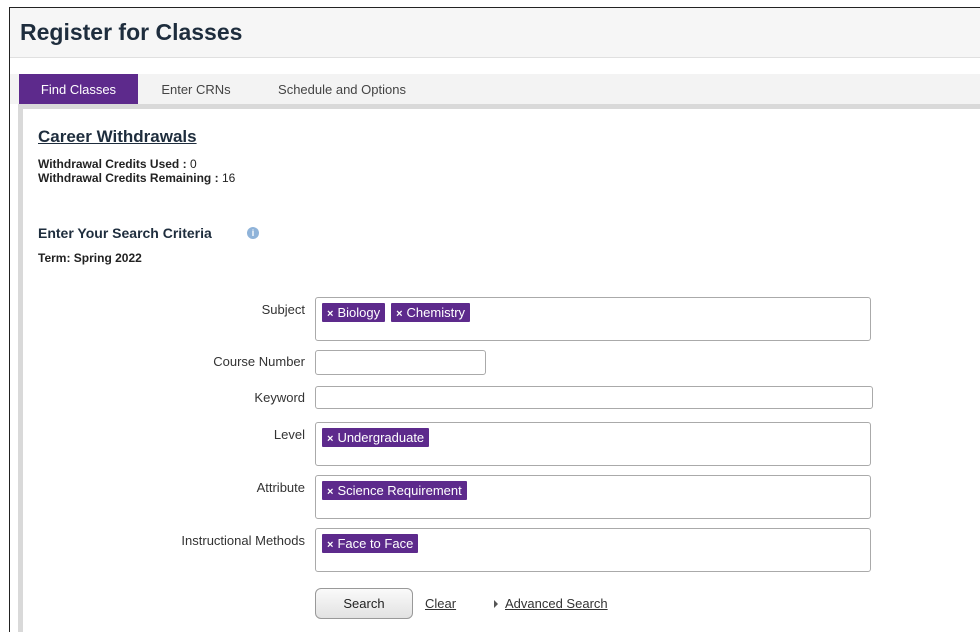 The image size is (980, 632). Describe the element at coordinates (495, 33) in the screenshot. I see `title-bar: Register for Classes` at that location.